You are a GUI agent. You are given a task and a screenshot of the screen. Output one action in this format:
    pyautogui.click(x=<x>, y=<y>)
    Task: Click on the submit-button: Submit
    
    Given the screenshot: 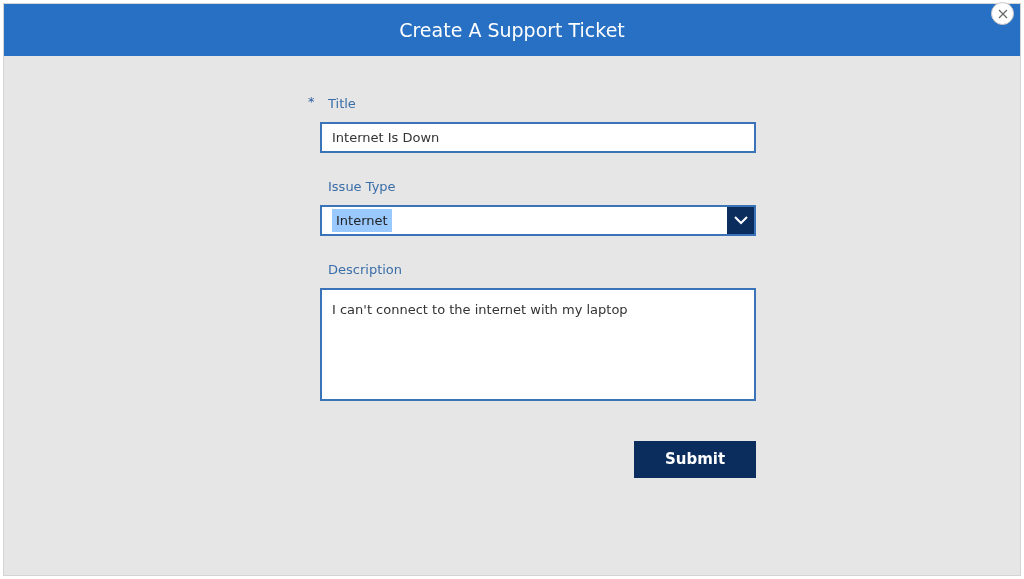 What is the action you would take?
    pyautogui.click(x=695, y=459)
    